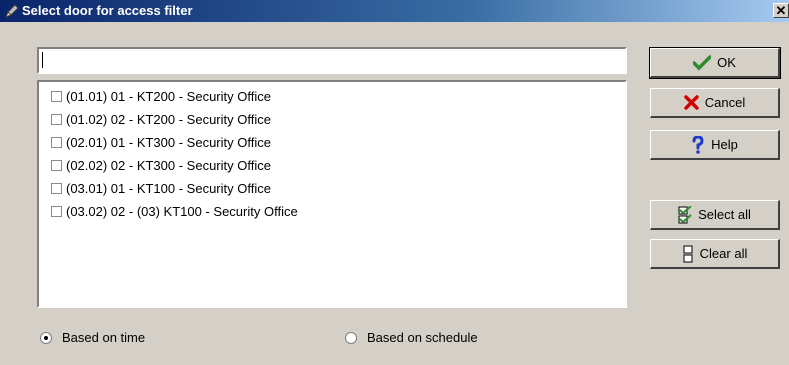  What do you see at coordinates (351, 337) in the screenshot?
I see `radio-button` at bounding box center [351, 337].